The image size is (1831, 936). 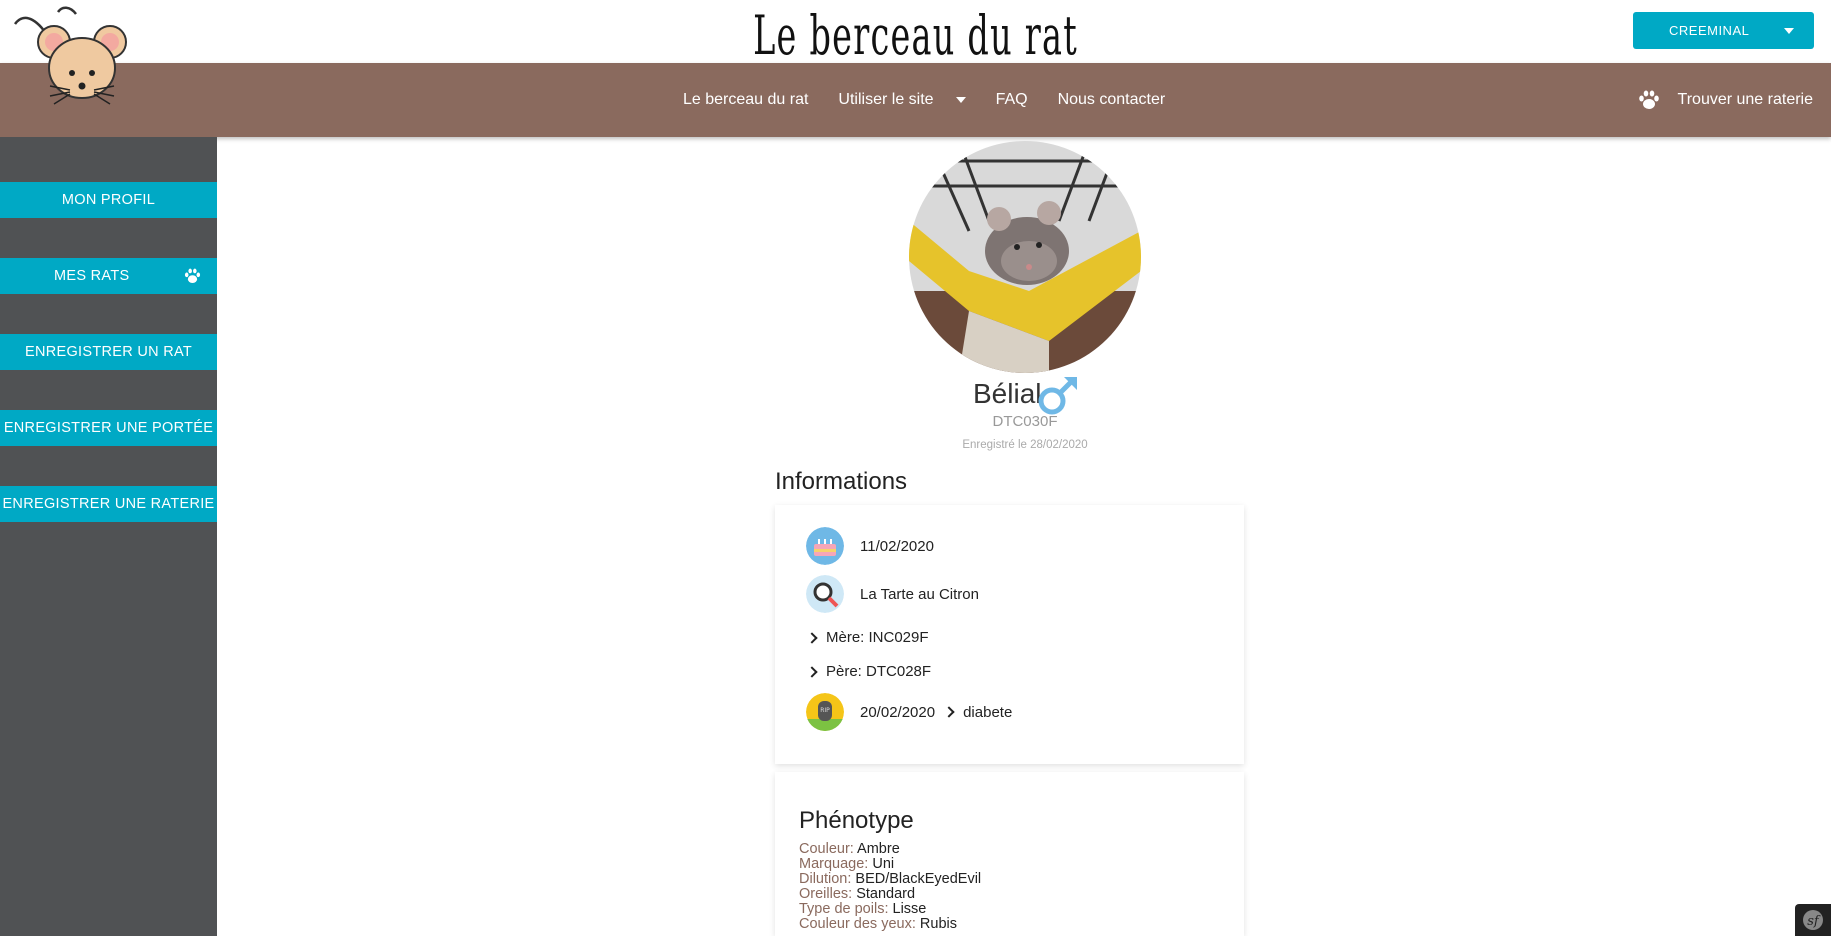 What do you see at coordinates (877, 637) in the screenshot?
I see `mother-id: Mère: INC029F` at bounding box center [877, 637].